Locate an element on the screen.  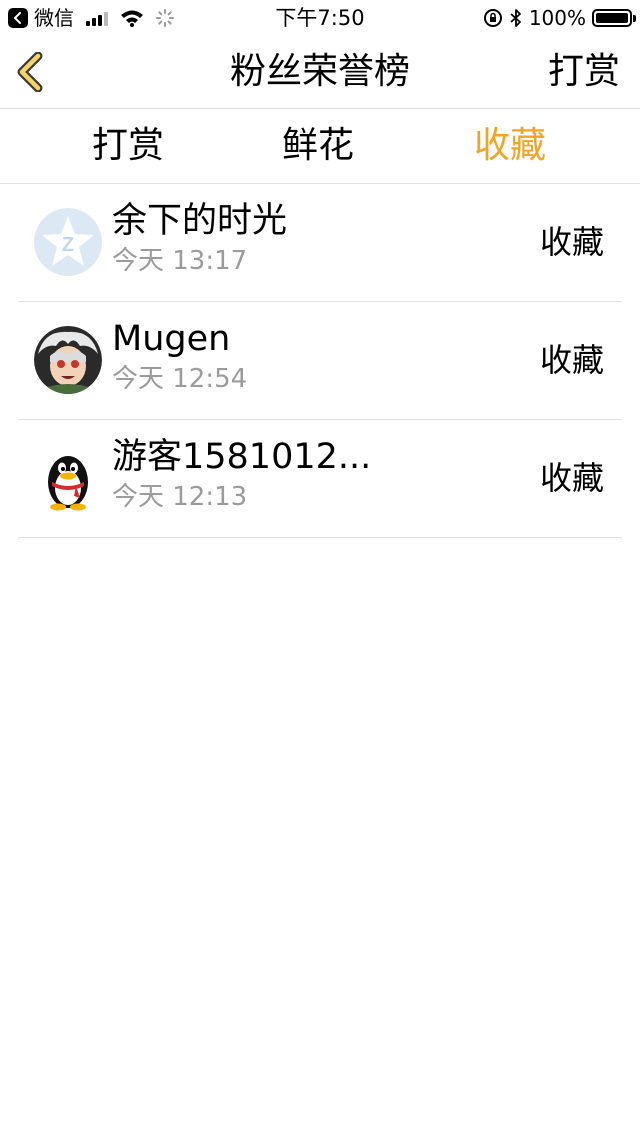
tab-favorites: 收藏 is located at coordinates (510, 146).